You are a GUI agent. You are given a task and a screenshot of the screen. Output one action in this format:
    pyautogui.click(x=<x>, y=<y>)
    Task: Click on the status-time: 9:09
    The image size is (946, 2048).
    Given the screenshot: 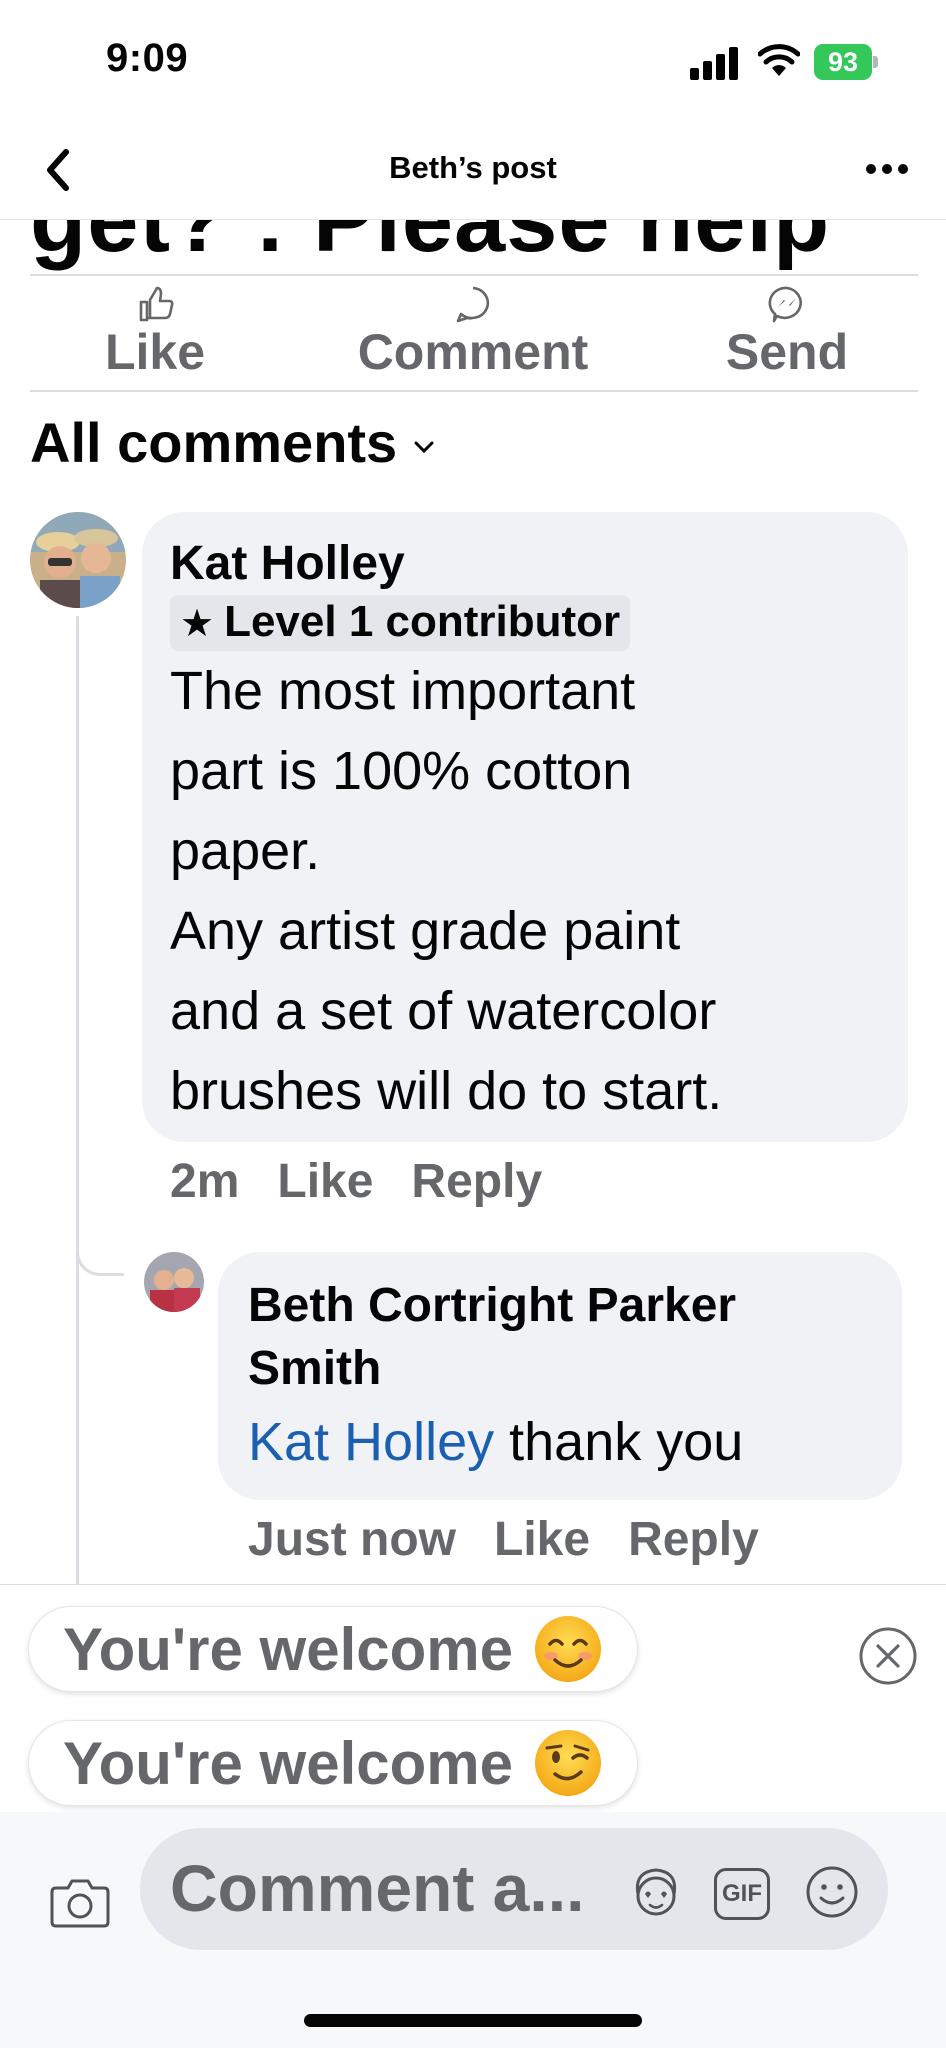 What is the action you would take?
    pyautogui.click(x=147, y=58)
    